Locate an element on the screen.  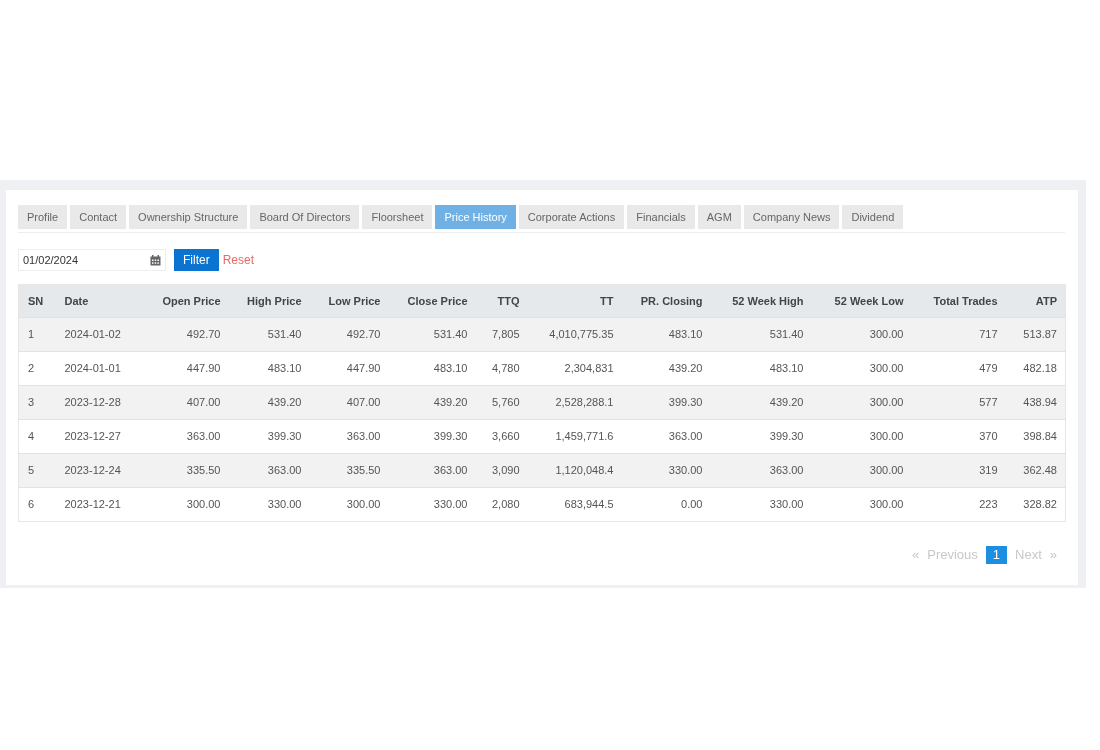
table-cell: 4 is located at coordinates (37, 436).